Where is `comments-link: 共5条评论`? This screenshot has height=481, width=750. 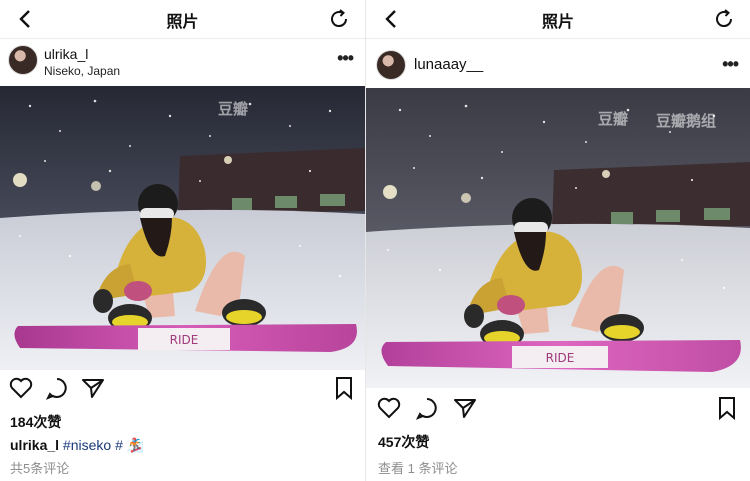 comments-link: 共5条评论 is located at coordinates (39, 467).